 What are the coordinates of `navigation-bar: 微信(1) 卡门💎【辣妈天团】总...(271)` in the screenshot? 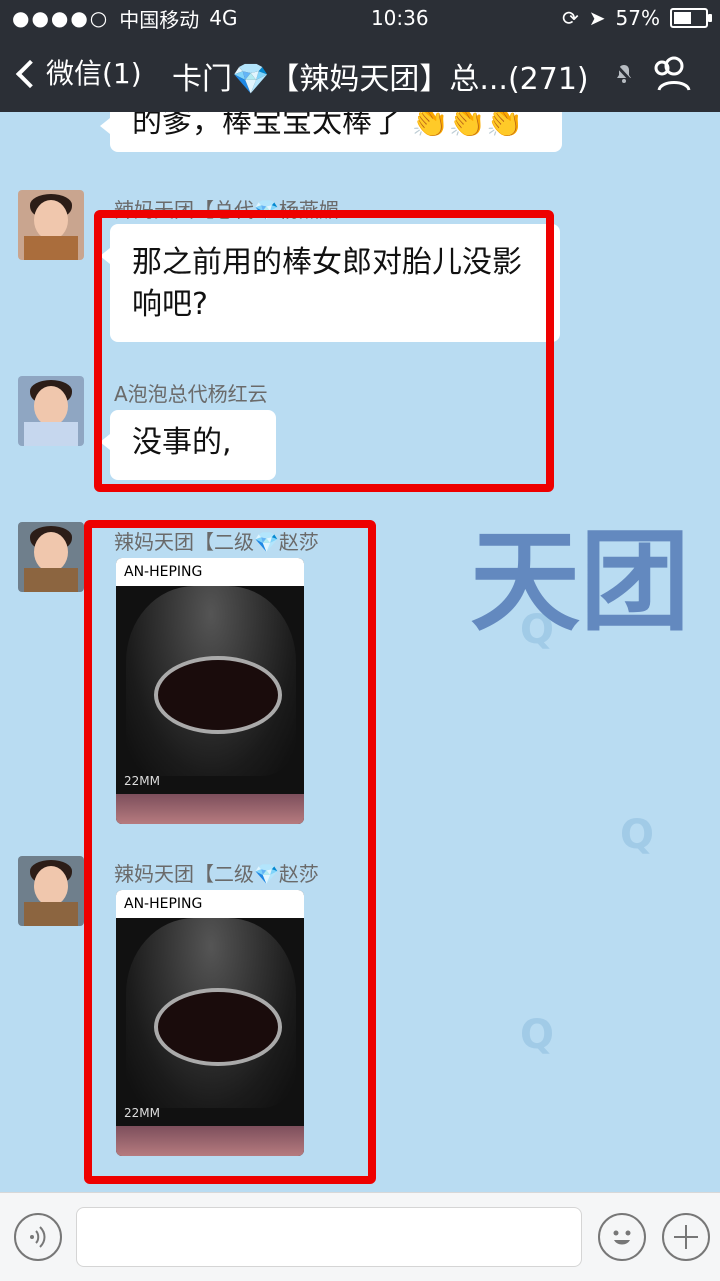 It's located at (360, 74).